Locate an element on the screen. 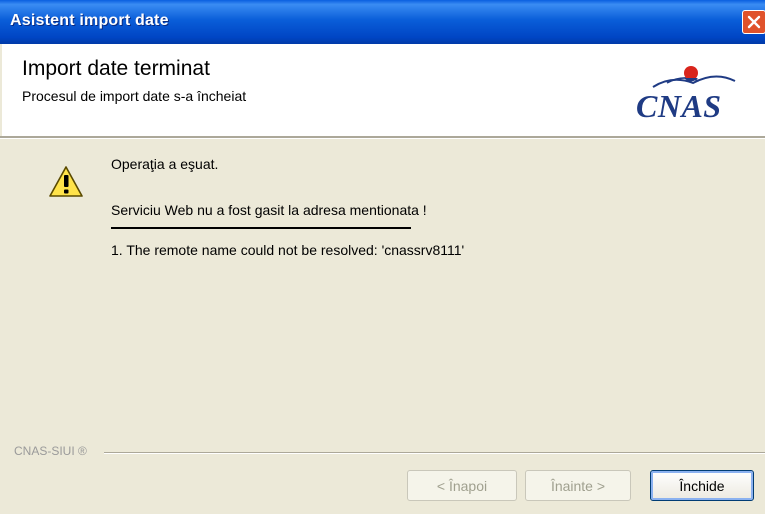 The height and width of the screenshot is (514, 765). page-subtitle: Procesul de import date s-a încheiat is located at coordinates (134, 96).